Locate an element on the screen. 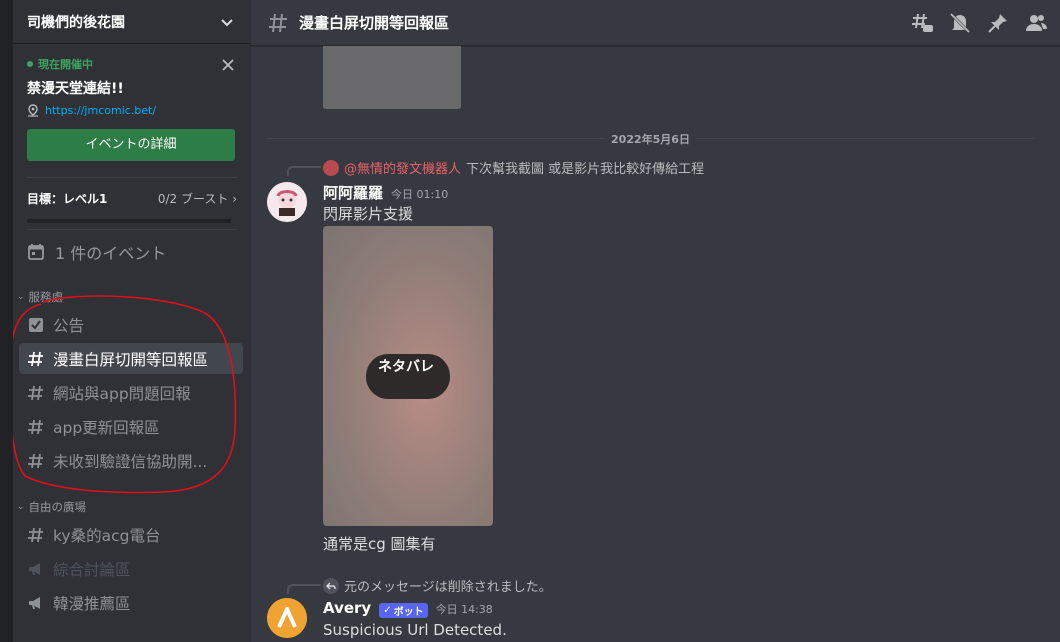 This screenshot has height=642, width=1060. channel-item: 網站與app問題回報 is located at coordinates (131, 392).